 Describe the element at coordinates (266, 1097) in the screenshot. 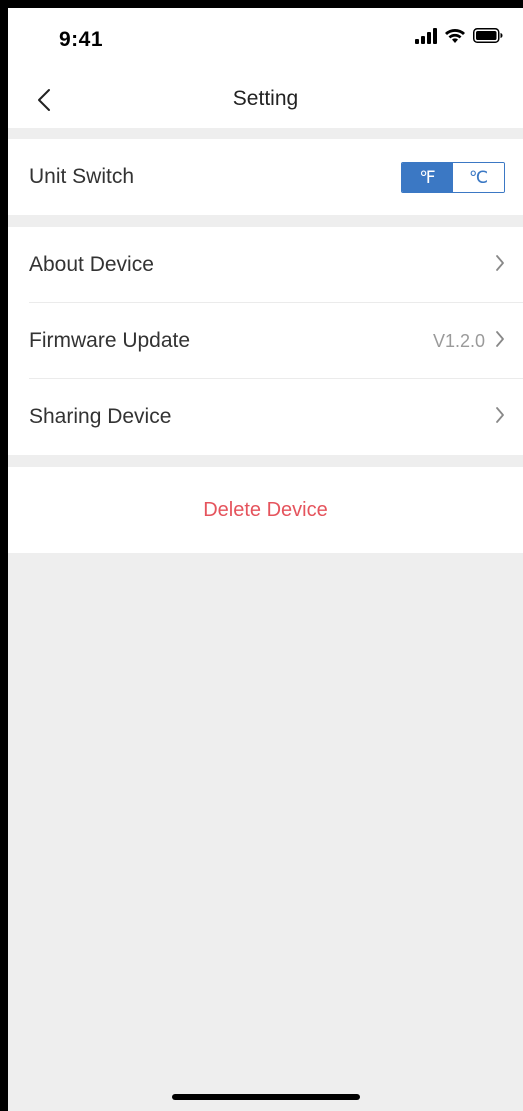

I see `home-indicator` at that location.